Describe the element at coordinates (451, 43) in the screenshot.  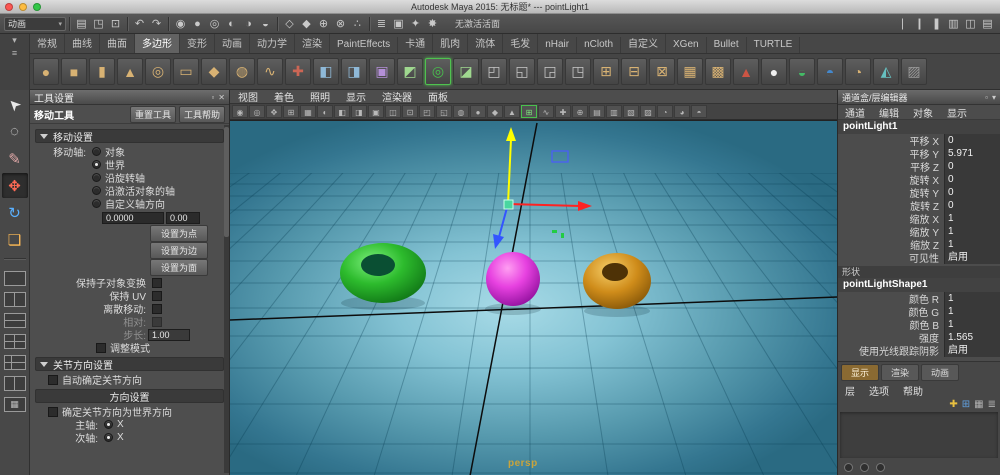
I see `shelf-tab-肌肉: 肌肉` at that location.